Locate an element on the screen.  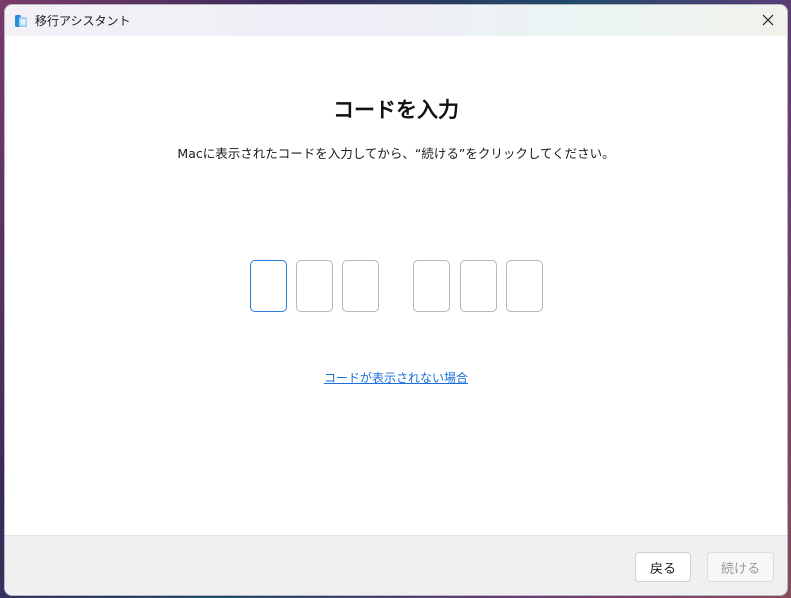
code-not-shown-link: コードが表示されない場合 is located at coordinates (396, 377).